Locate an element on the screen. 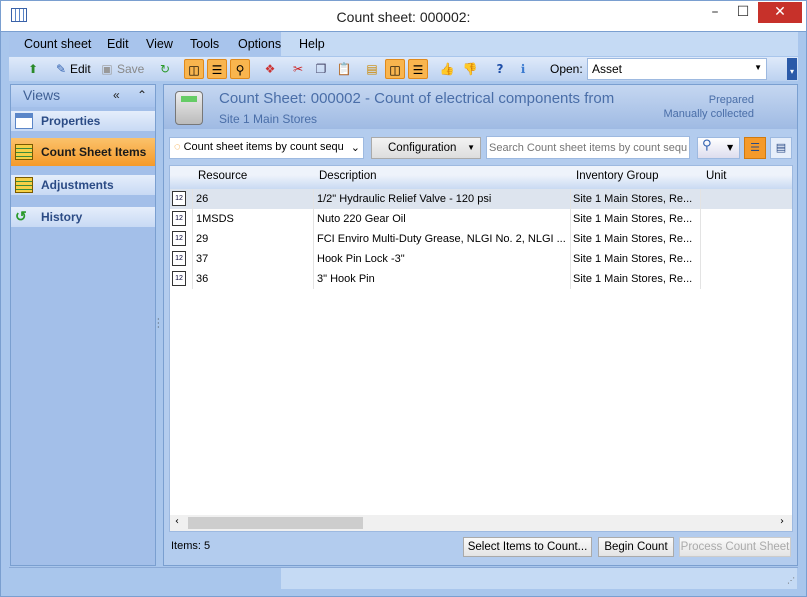  horizontal-scrollbar: ‹ › is located at coordinates (481, 523).